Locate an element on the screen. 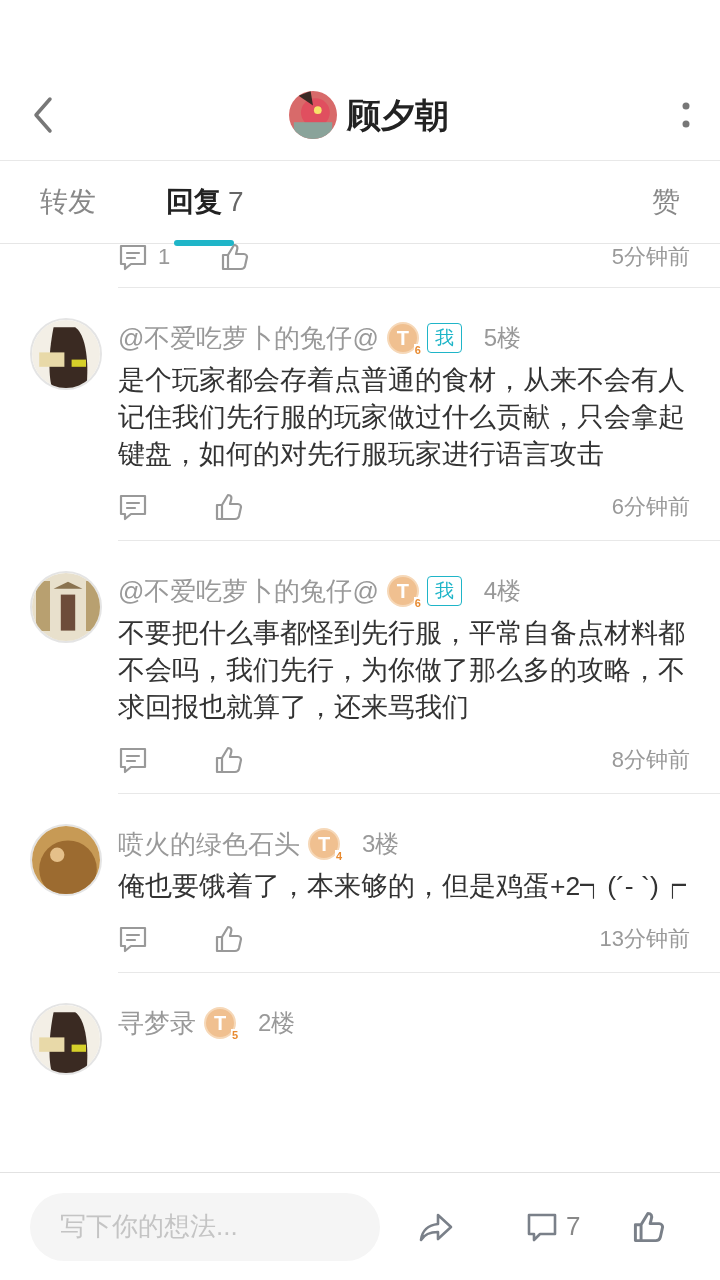  floor-number: 2楼 is located at coordinates (277, 1023).